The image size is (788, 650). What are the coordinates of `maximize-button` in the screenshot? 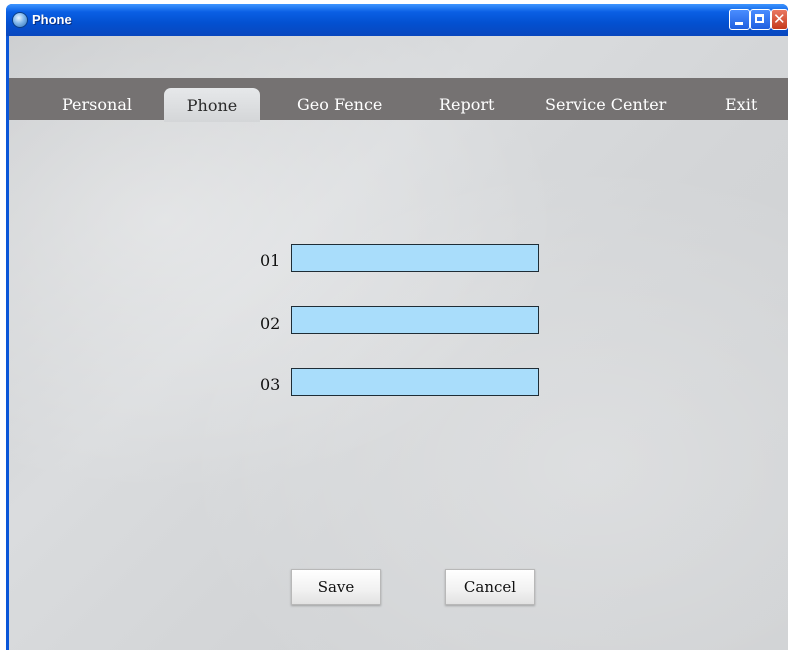 It's located at (760, 19).